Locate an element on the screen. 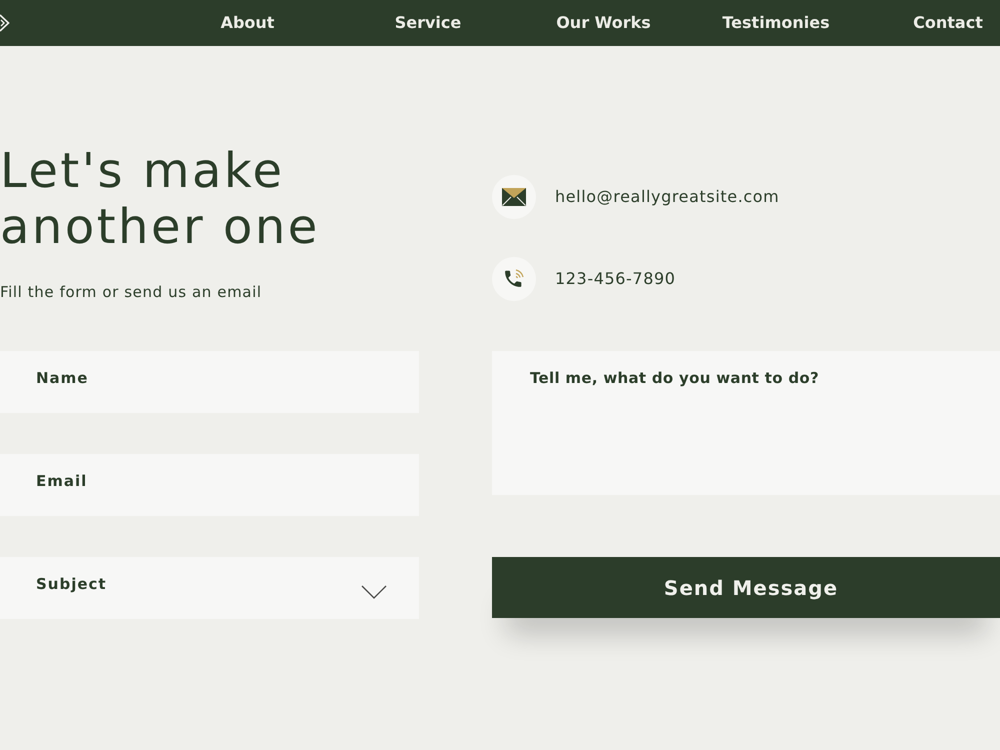  page-heading: Let's make another one is located at coordinates (160, 199).